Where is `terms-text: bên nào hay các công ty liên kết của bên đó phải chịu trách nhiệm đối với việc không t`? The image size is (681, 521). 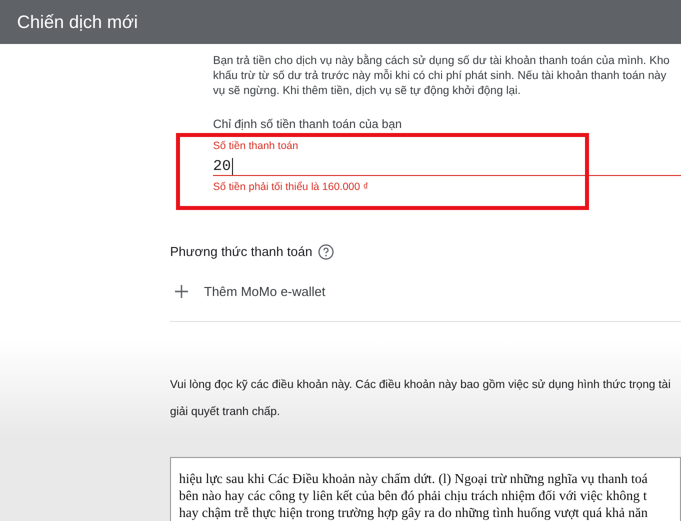 terms-text: bên nào hay các công ty liên kết của bên đó phải chịu trách nhiệm đối với việc không t is located at coordinates (413, 495).